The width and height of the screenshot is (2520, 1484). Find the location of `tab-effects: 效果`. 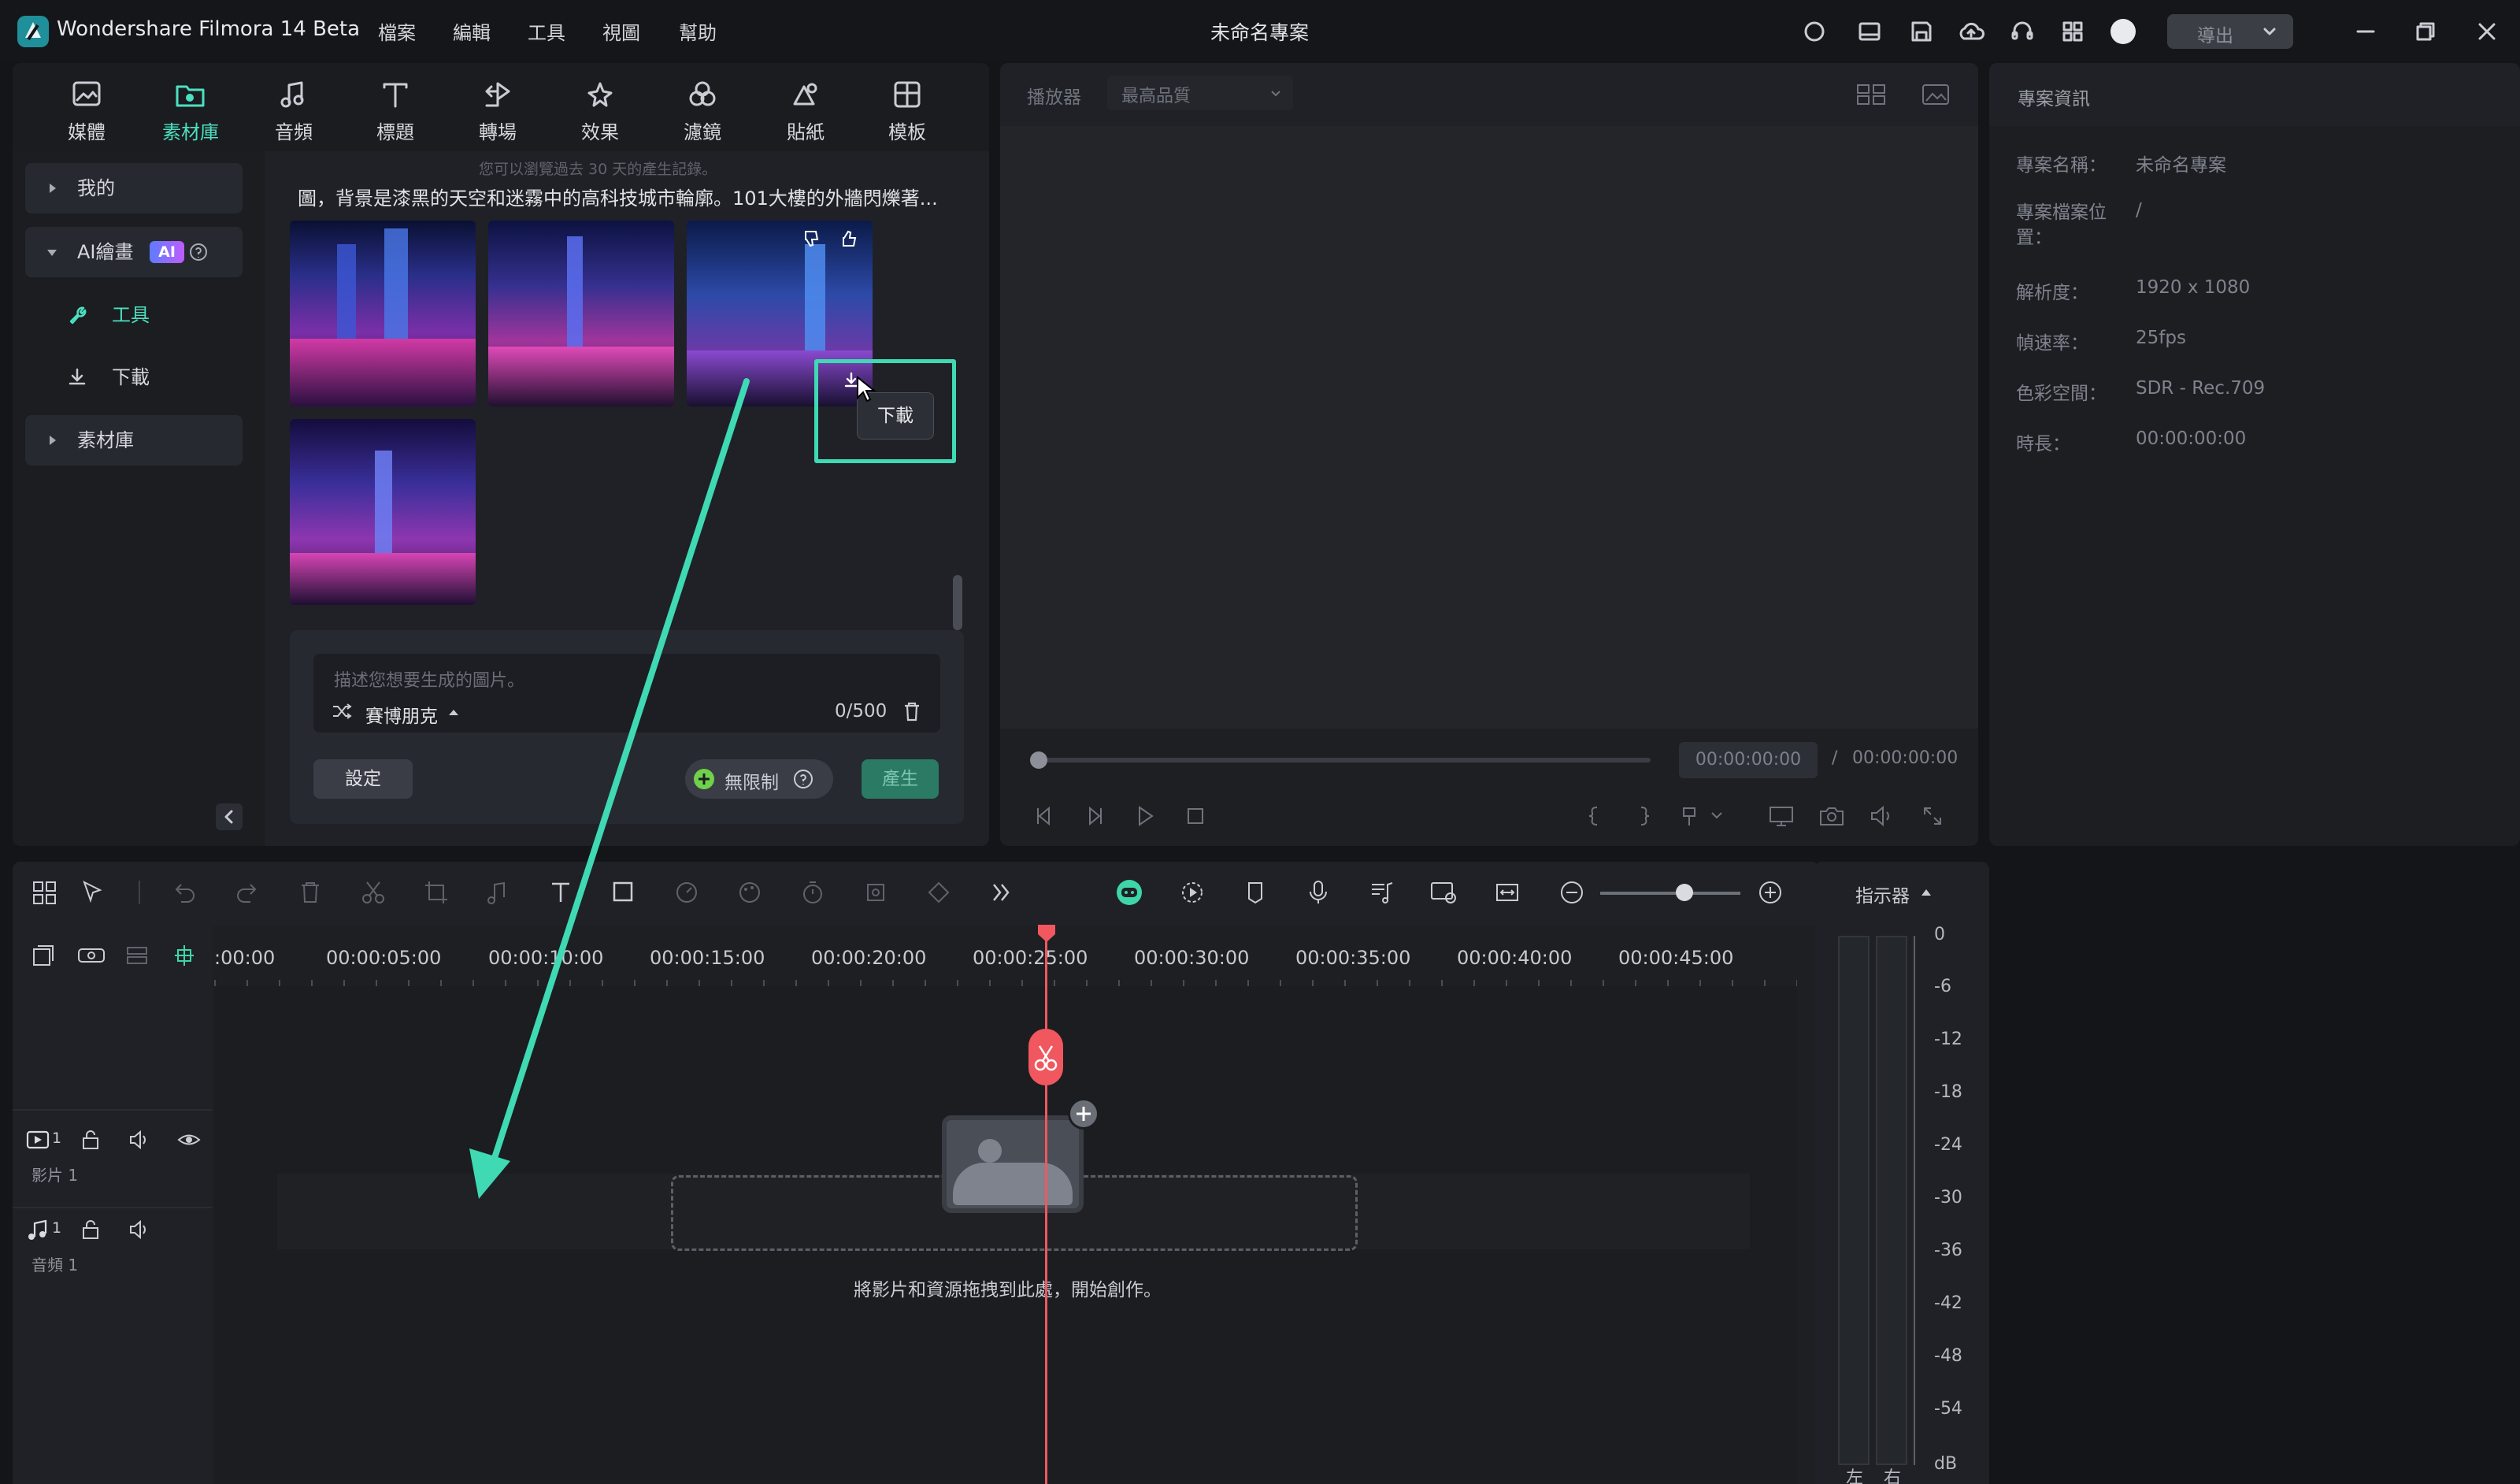

tab-effects: 效果 is located at coordinates (600, 112).